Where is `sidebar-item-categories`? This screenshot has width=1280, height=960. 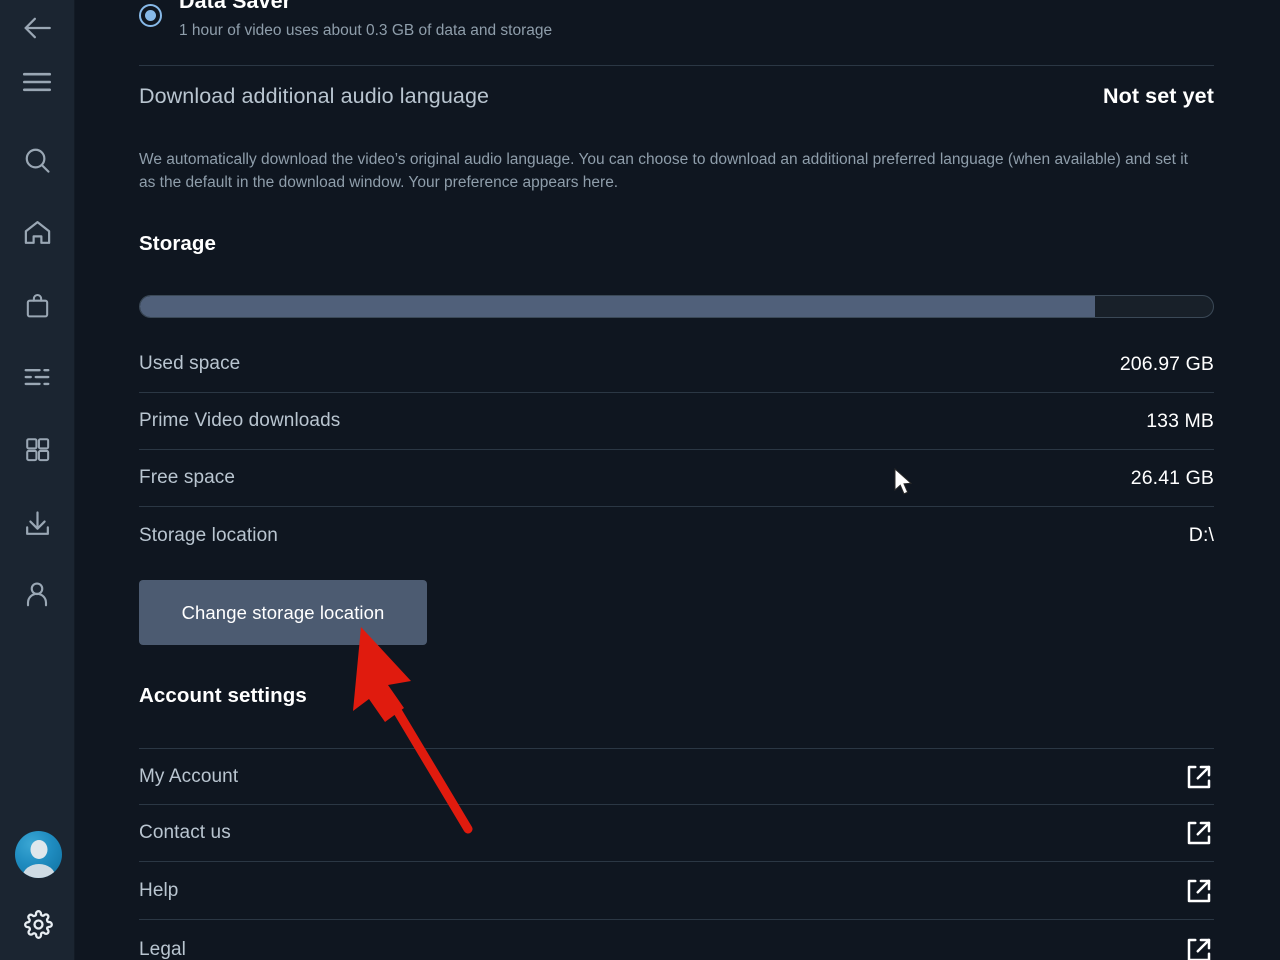 sidebar-item-categories is located at coordinates (37, 377).